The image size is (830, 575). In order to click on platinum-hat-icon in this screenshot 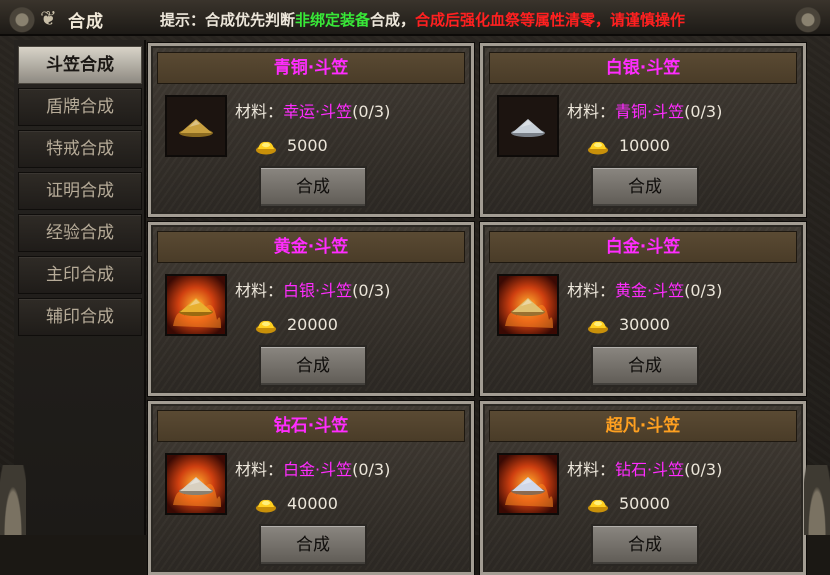, I will do `click(528, 305)`.